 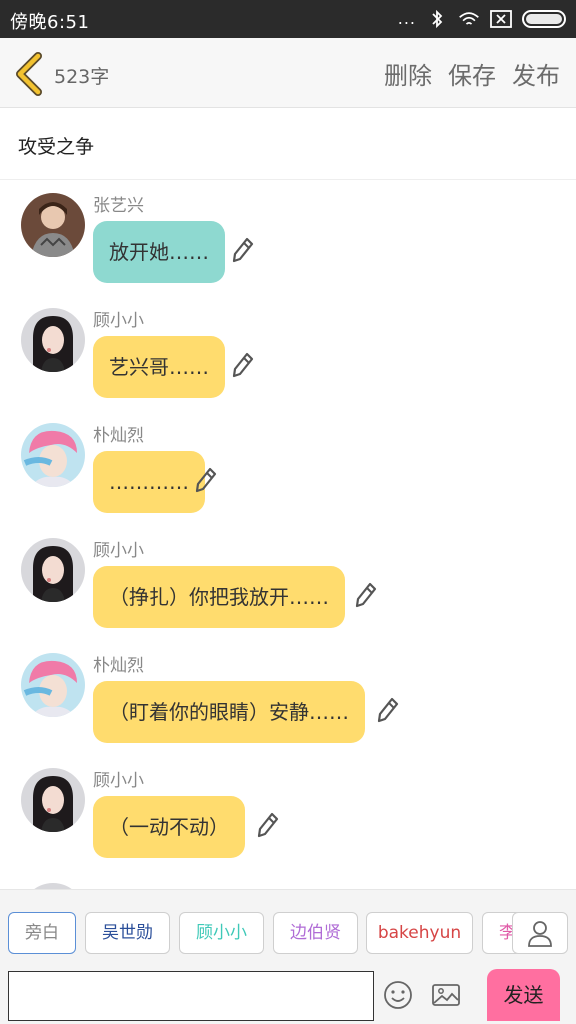 I want to click on message-item: 顾小小 （一动不动）, so click(x=288, y=813).